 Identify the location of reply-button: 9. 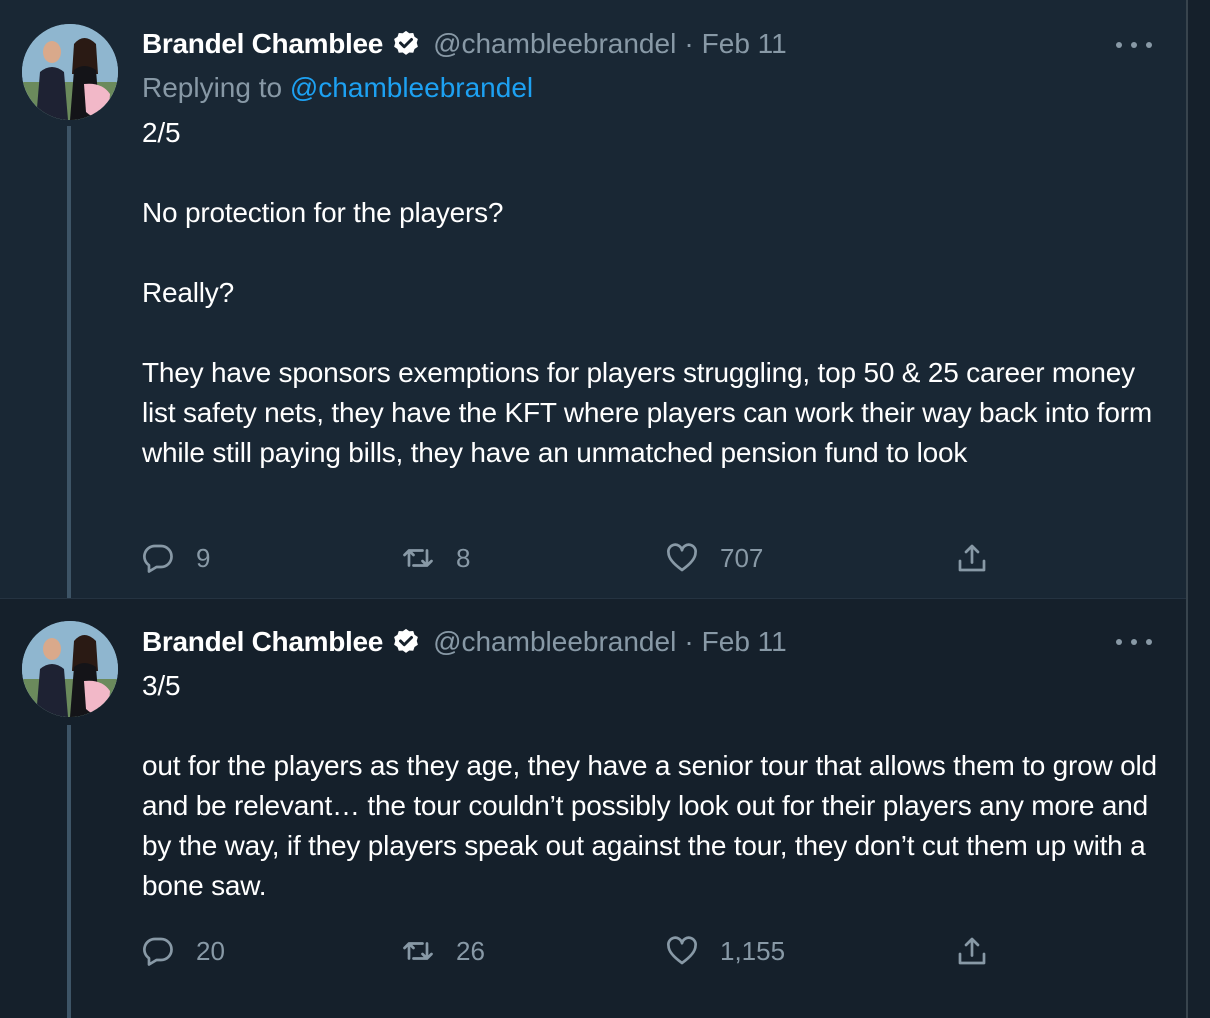
(175, 558).